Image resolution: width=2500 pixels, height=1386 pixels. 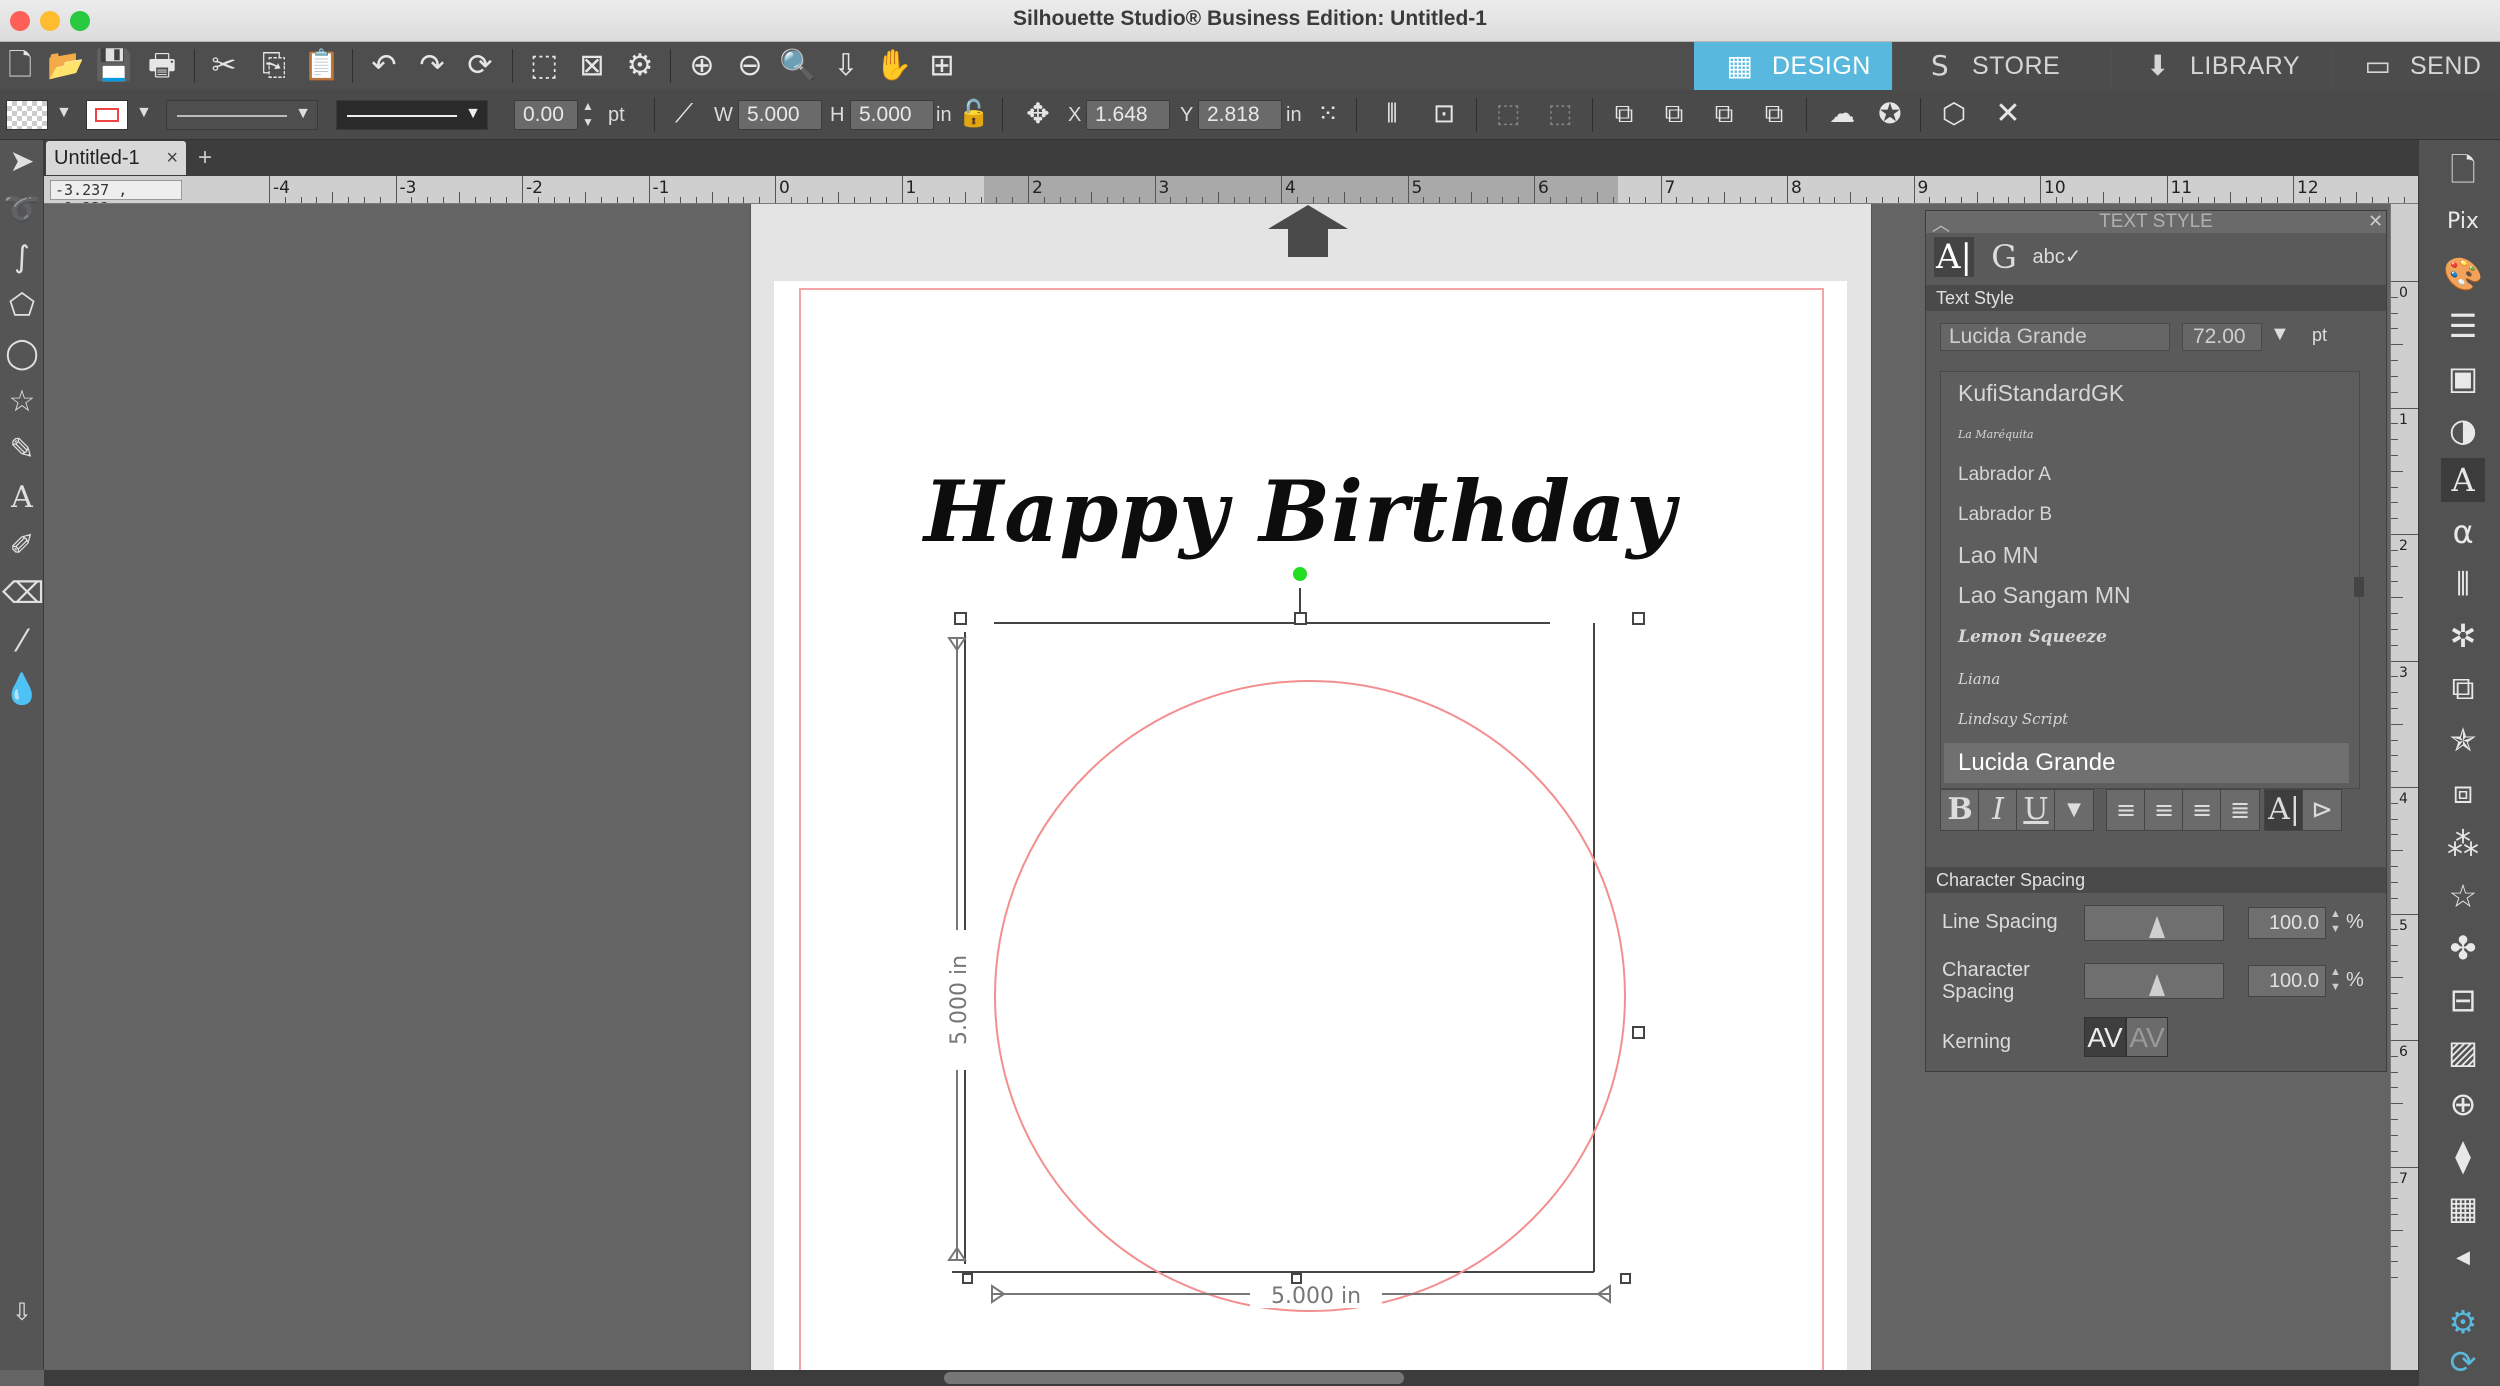 What do you see at coordinates (2463, 222) in the screenshot?
I see `pixscan-icon: Pix` at bounding box center [2463, 222].